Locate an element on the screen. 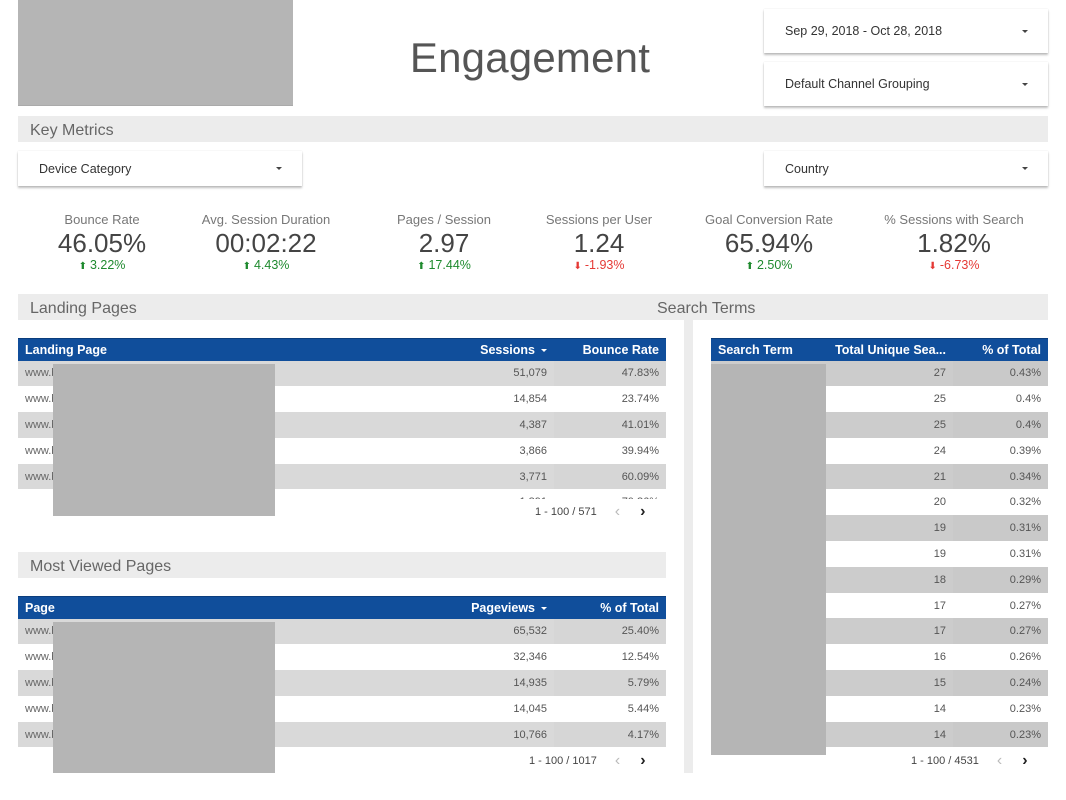  pagination-range: 1 - 100 / 571 is located at coordinates (566, 512).